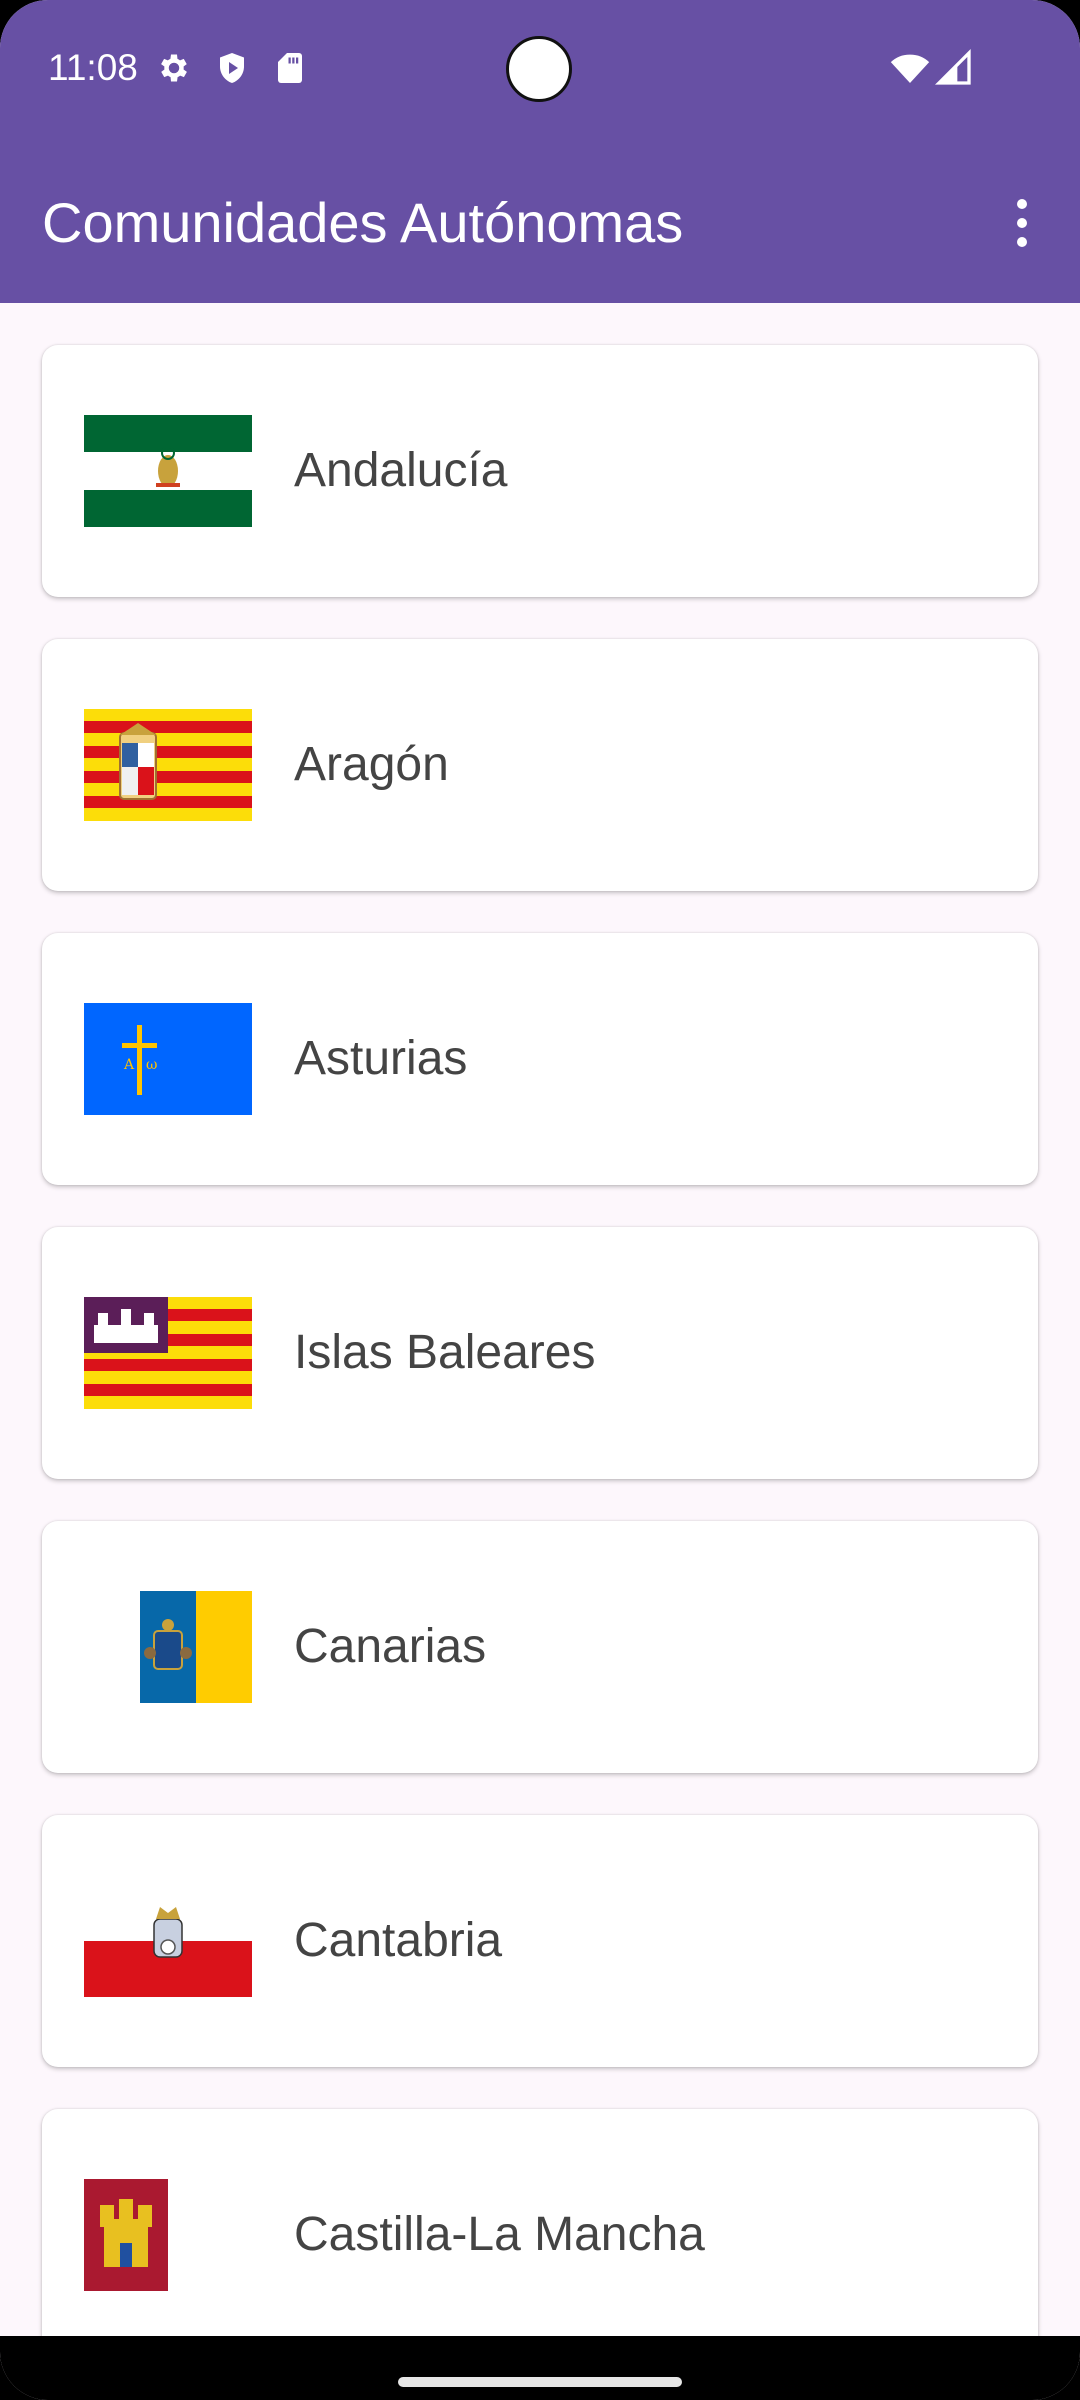 The image size is (1080, 2400). What do you see at coordinates (371, 764) in the screenshot?
I see `list-item-label: Aragón` at bounding box center [371, 764].